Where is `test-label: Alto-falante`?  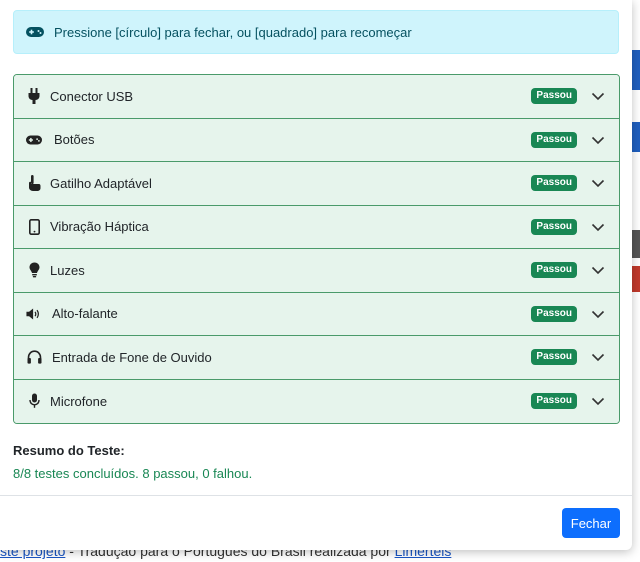
test-label: Alto-falante is located at coordinates (85, 314).